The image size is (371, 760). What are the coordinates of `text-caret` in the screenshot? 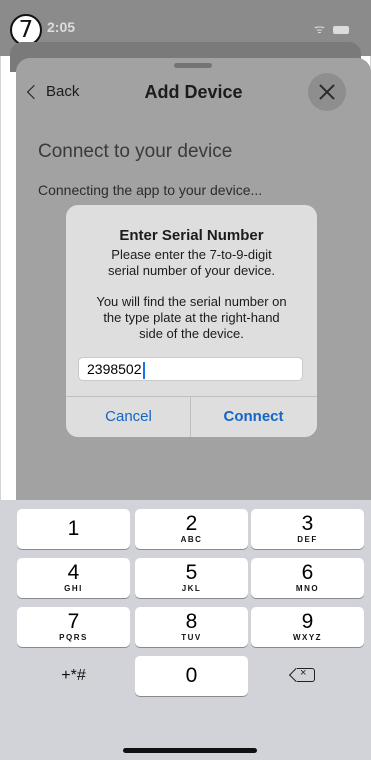 It's located at (143, 370).